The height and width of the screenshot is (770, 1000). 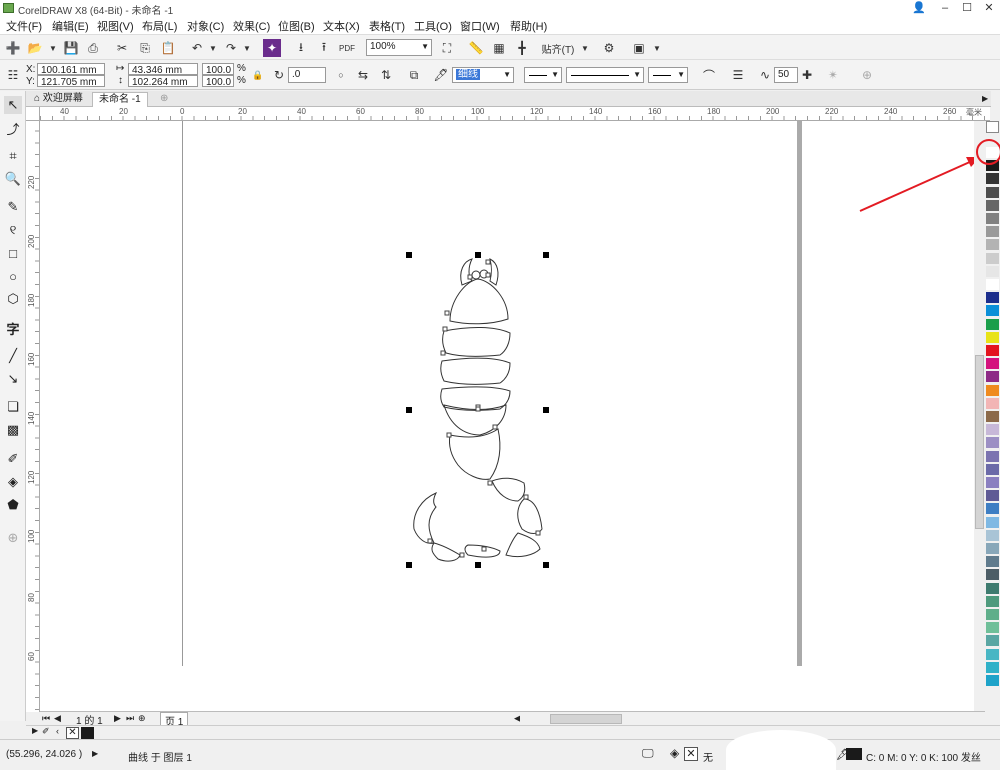 I want to click on save-icon: 💾, so click(x=71, y=48).